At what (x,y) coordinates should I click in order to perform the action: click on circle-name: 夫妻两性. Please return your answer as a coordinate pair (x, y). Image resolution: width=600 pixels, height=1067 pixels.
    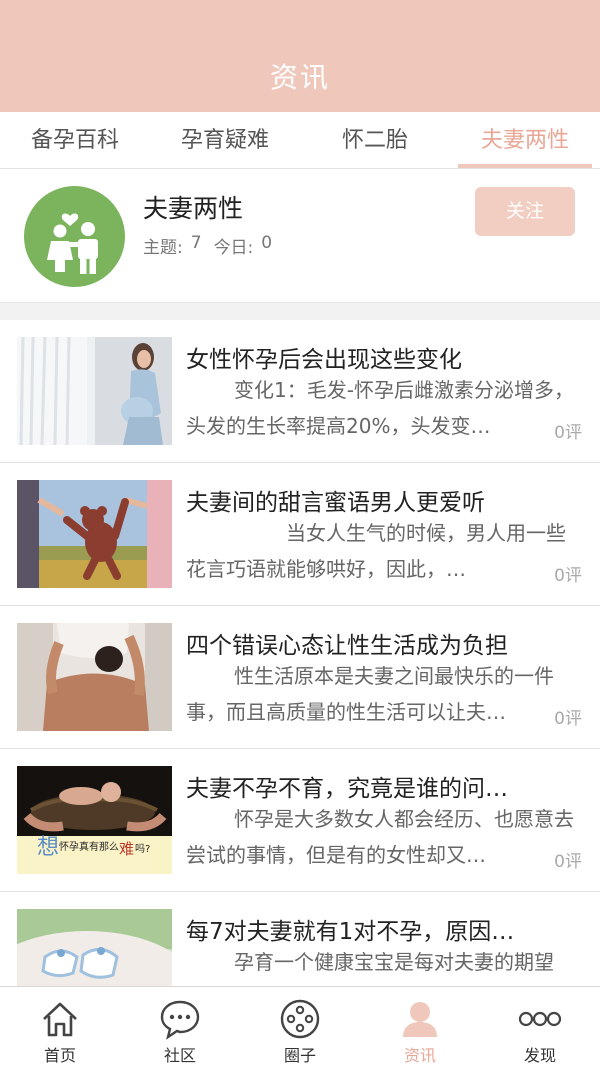
    Looking at the image, I should click on (193, 208).